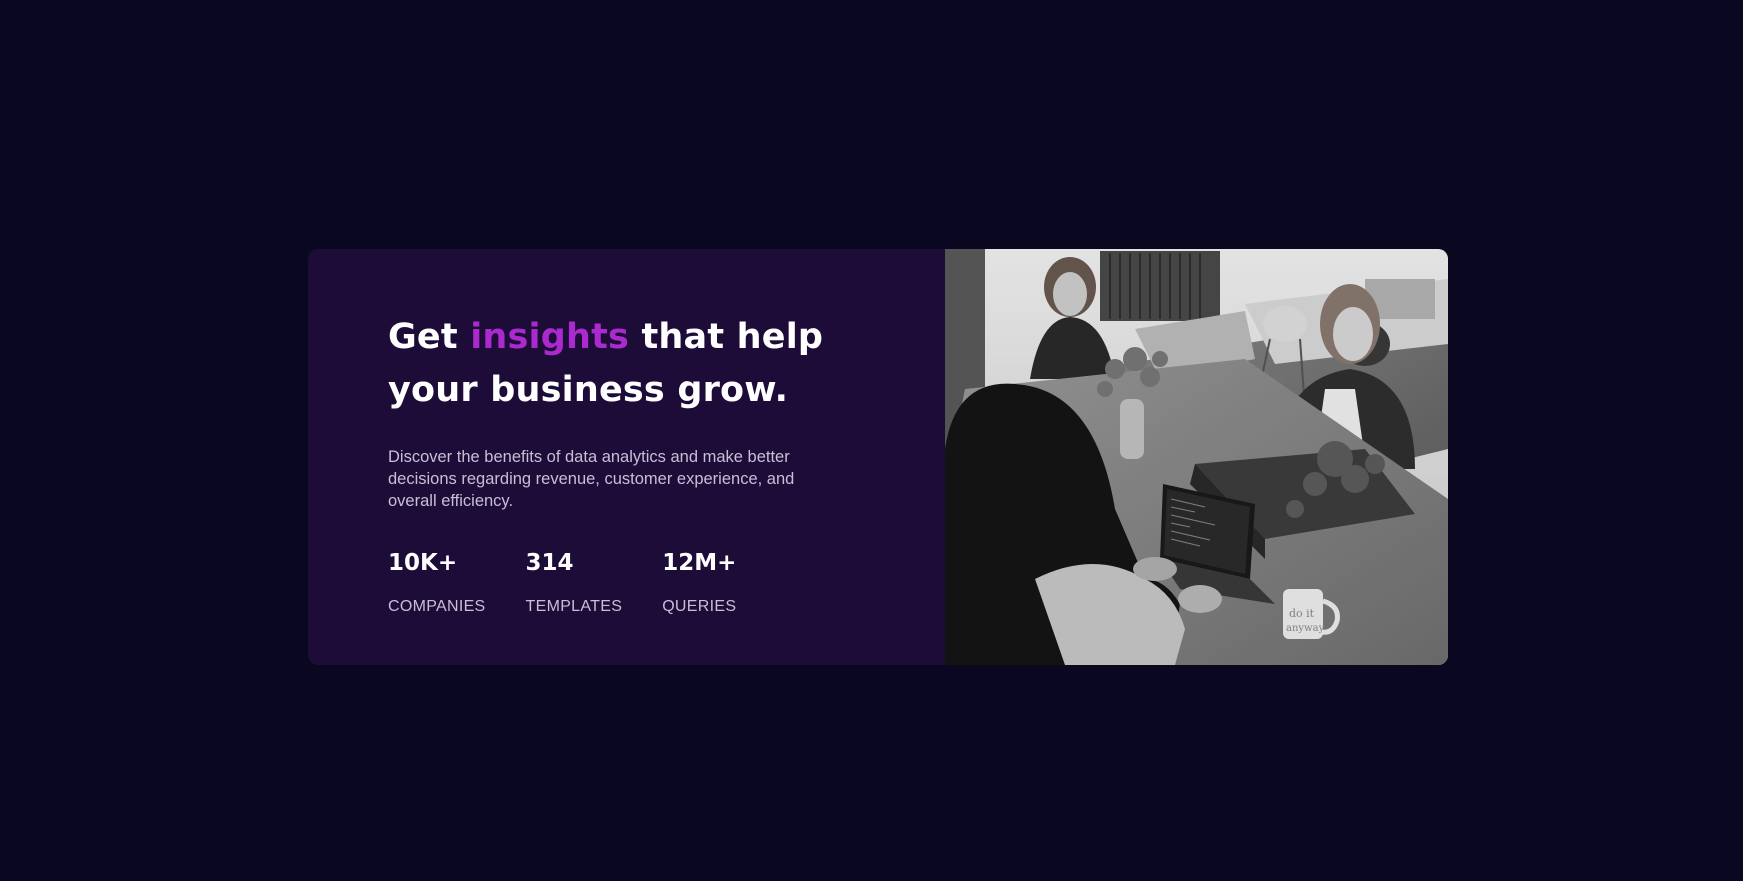  I want to click on stat-value: 12M+, so click(699, 563).